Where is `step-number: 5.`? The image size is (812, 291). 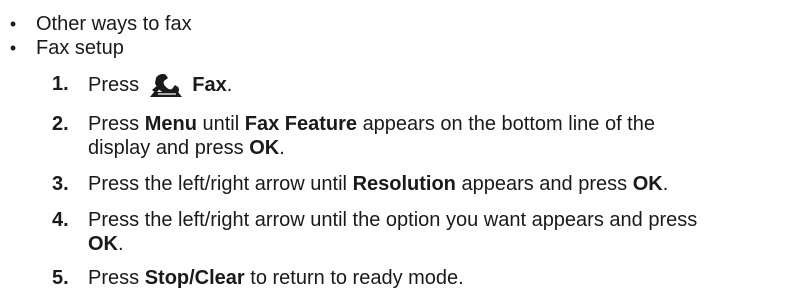
step-number: 5. is located at coordinates (60, 278).